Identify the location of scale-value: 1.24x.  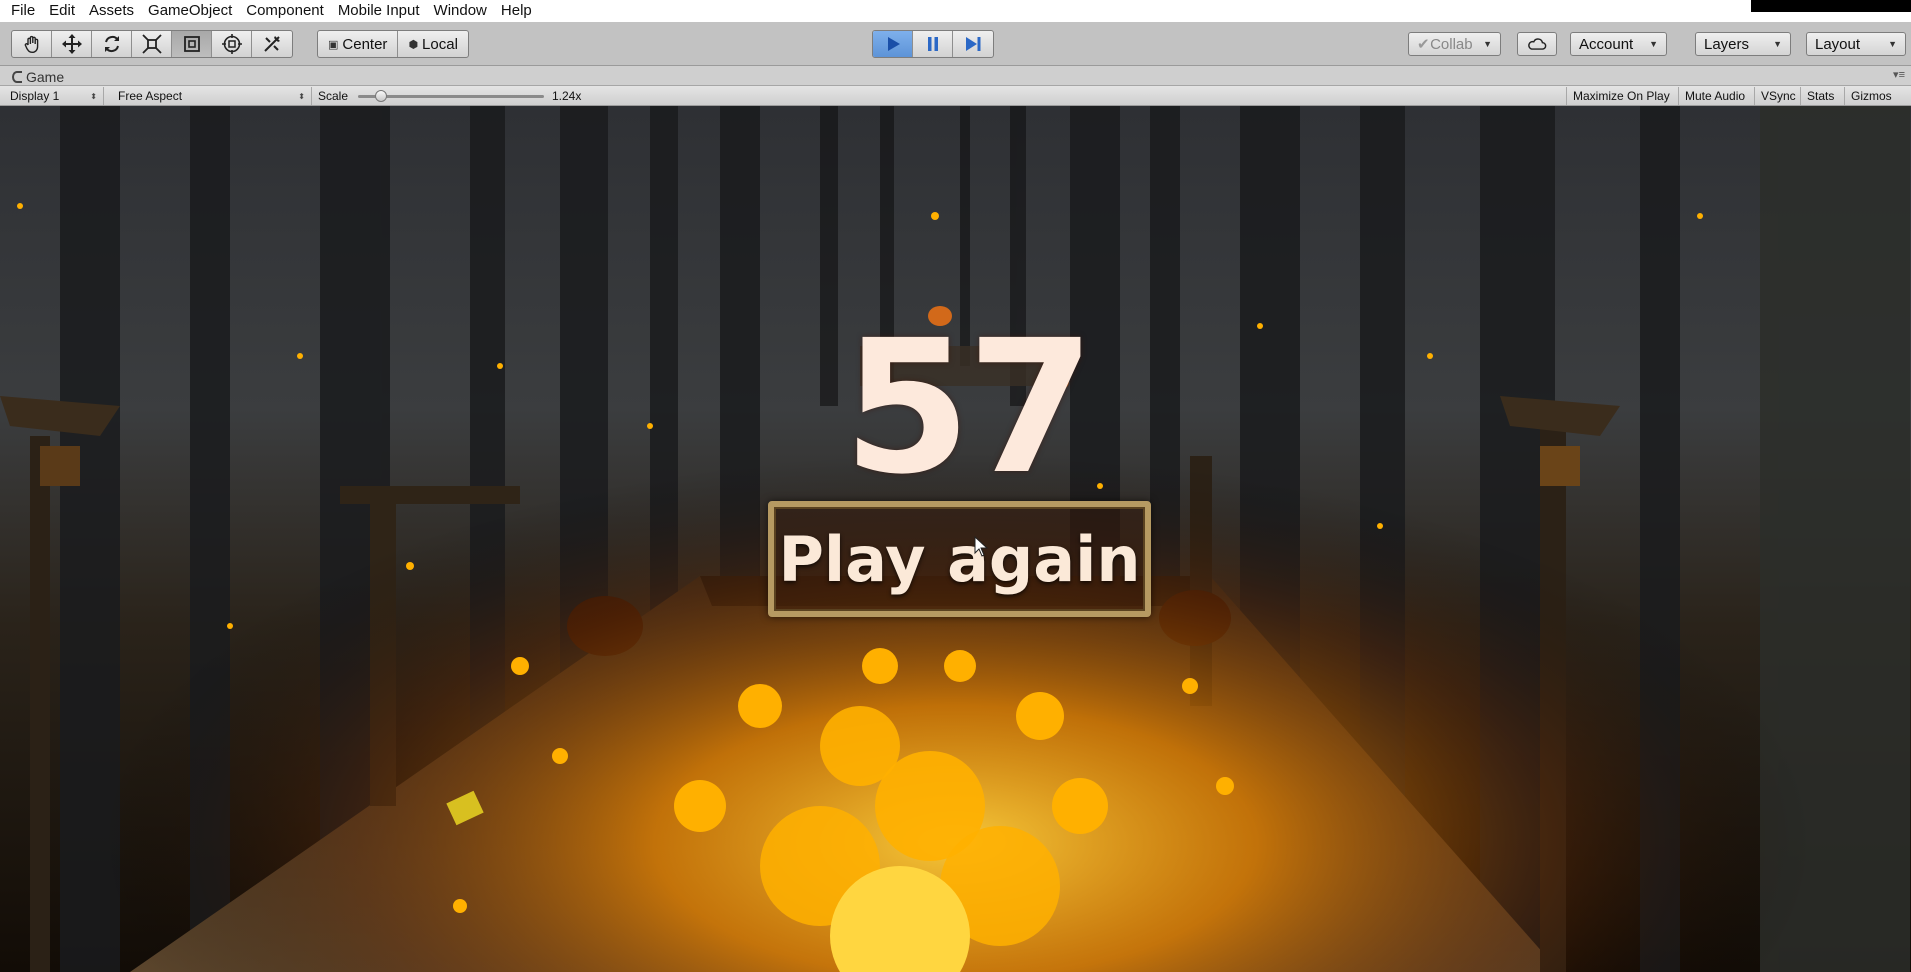
(567, 96).